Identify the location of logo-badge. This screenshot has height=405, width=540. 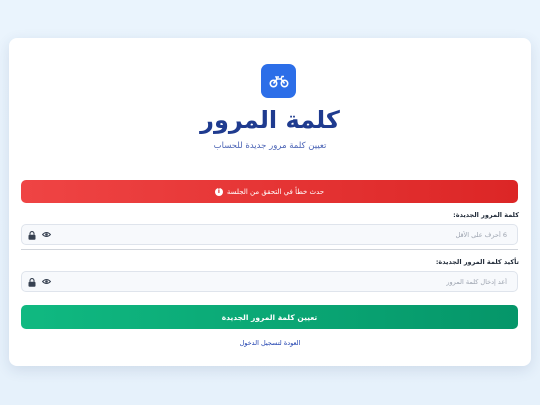
(278, 81).